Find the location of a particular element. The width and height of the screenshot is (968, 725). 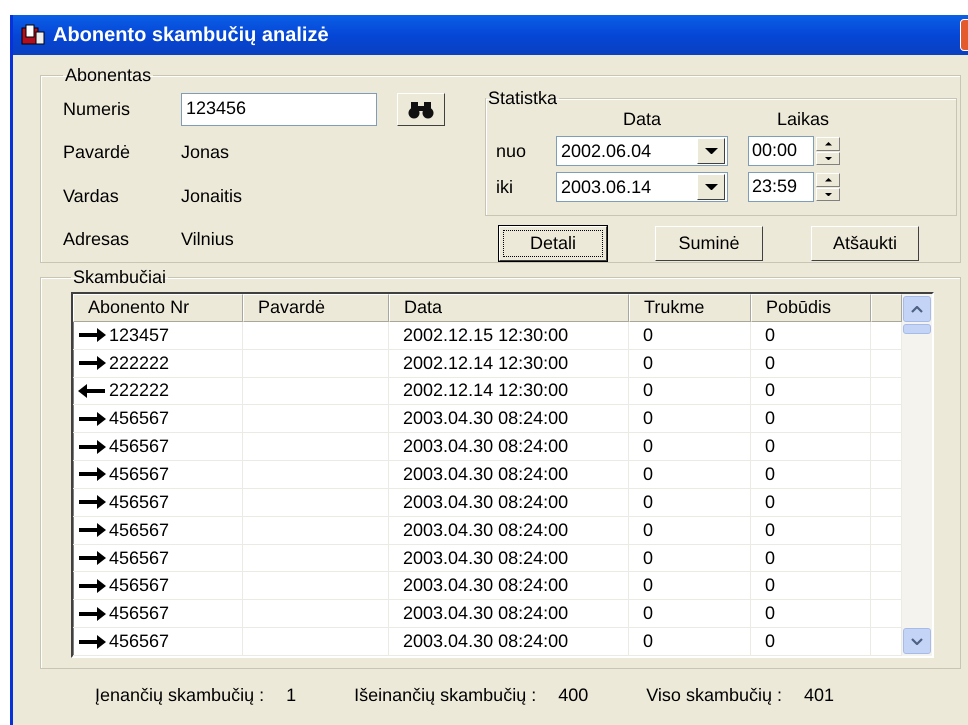

date-dropdown: 2003.06.14 is located at coordinates (642, 187).